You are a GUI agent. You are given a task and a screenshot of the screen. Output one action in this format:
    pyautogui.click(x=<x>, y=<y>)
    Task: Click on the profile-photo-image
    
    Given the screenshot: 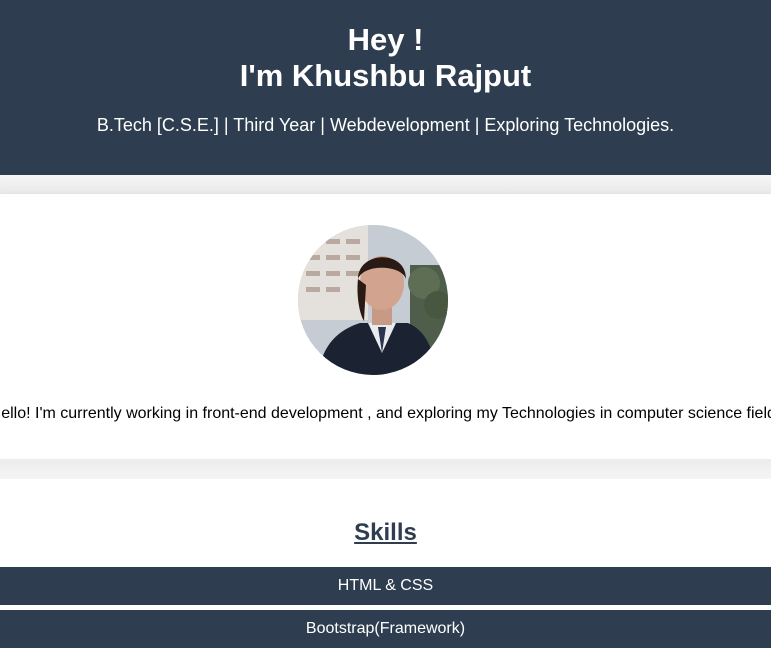 What is the action you would take?
    pyautogui.click(x=373, y=300)
    